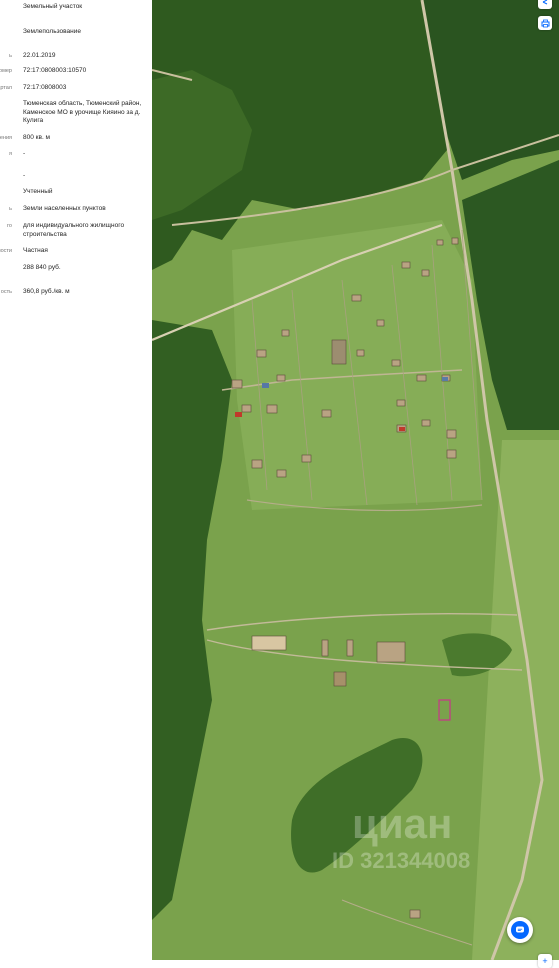 This screenshot has width=559, height=968. Describe the element at coordinates (35, 250) in the screenshot. I see `info-value: Частная` at that location.